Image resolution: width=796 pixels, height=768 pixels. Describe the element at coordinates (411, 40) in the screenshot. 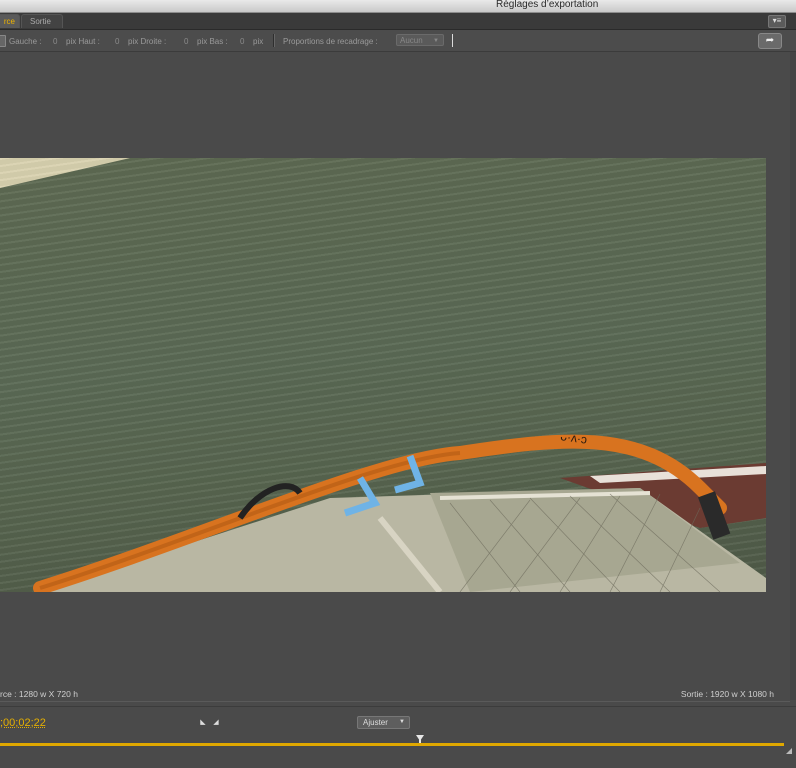

I see `crop-ratio-value: Aucun` at that location.